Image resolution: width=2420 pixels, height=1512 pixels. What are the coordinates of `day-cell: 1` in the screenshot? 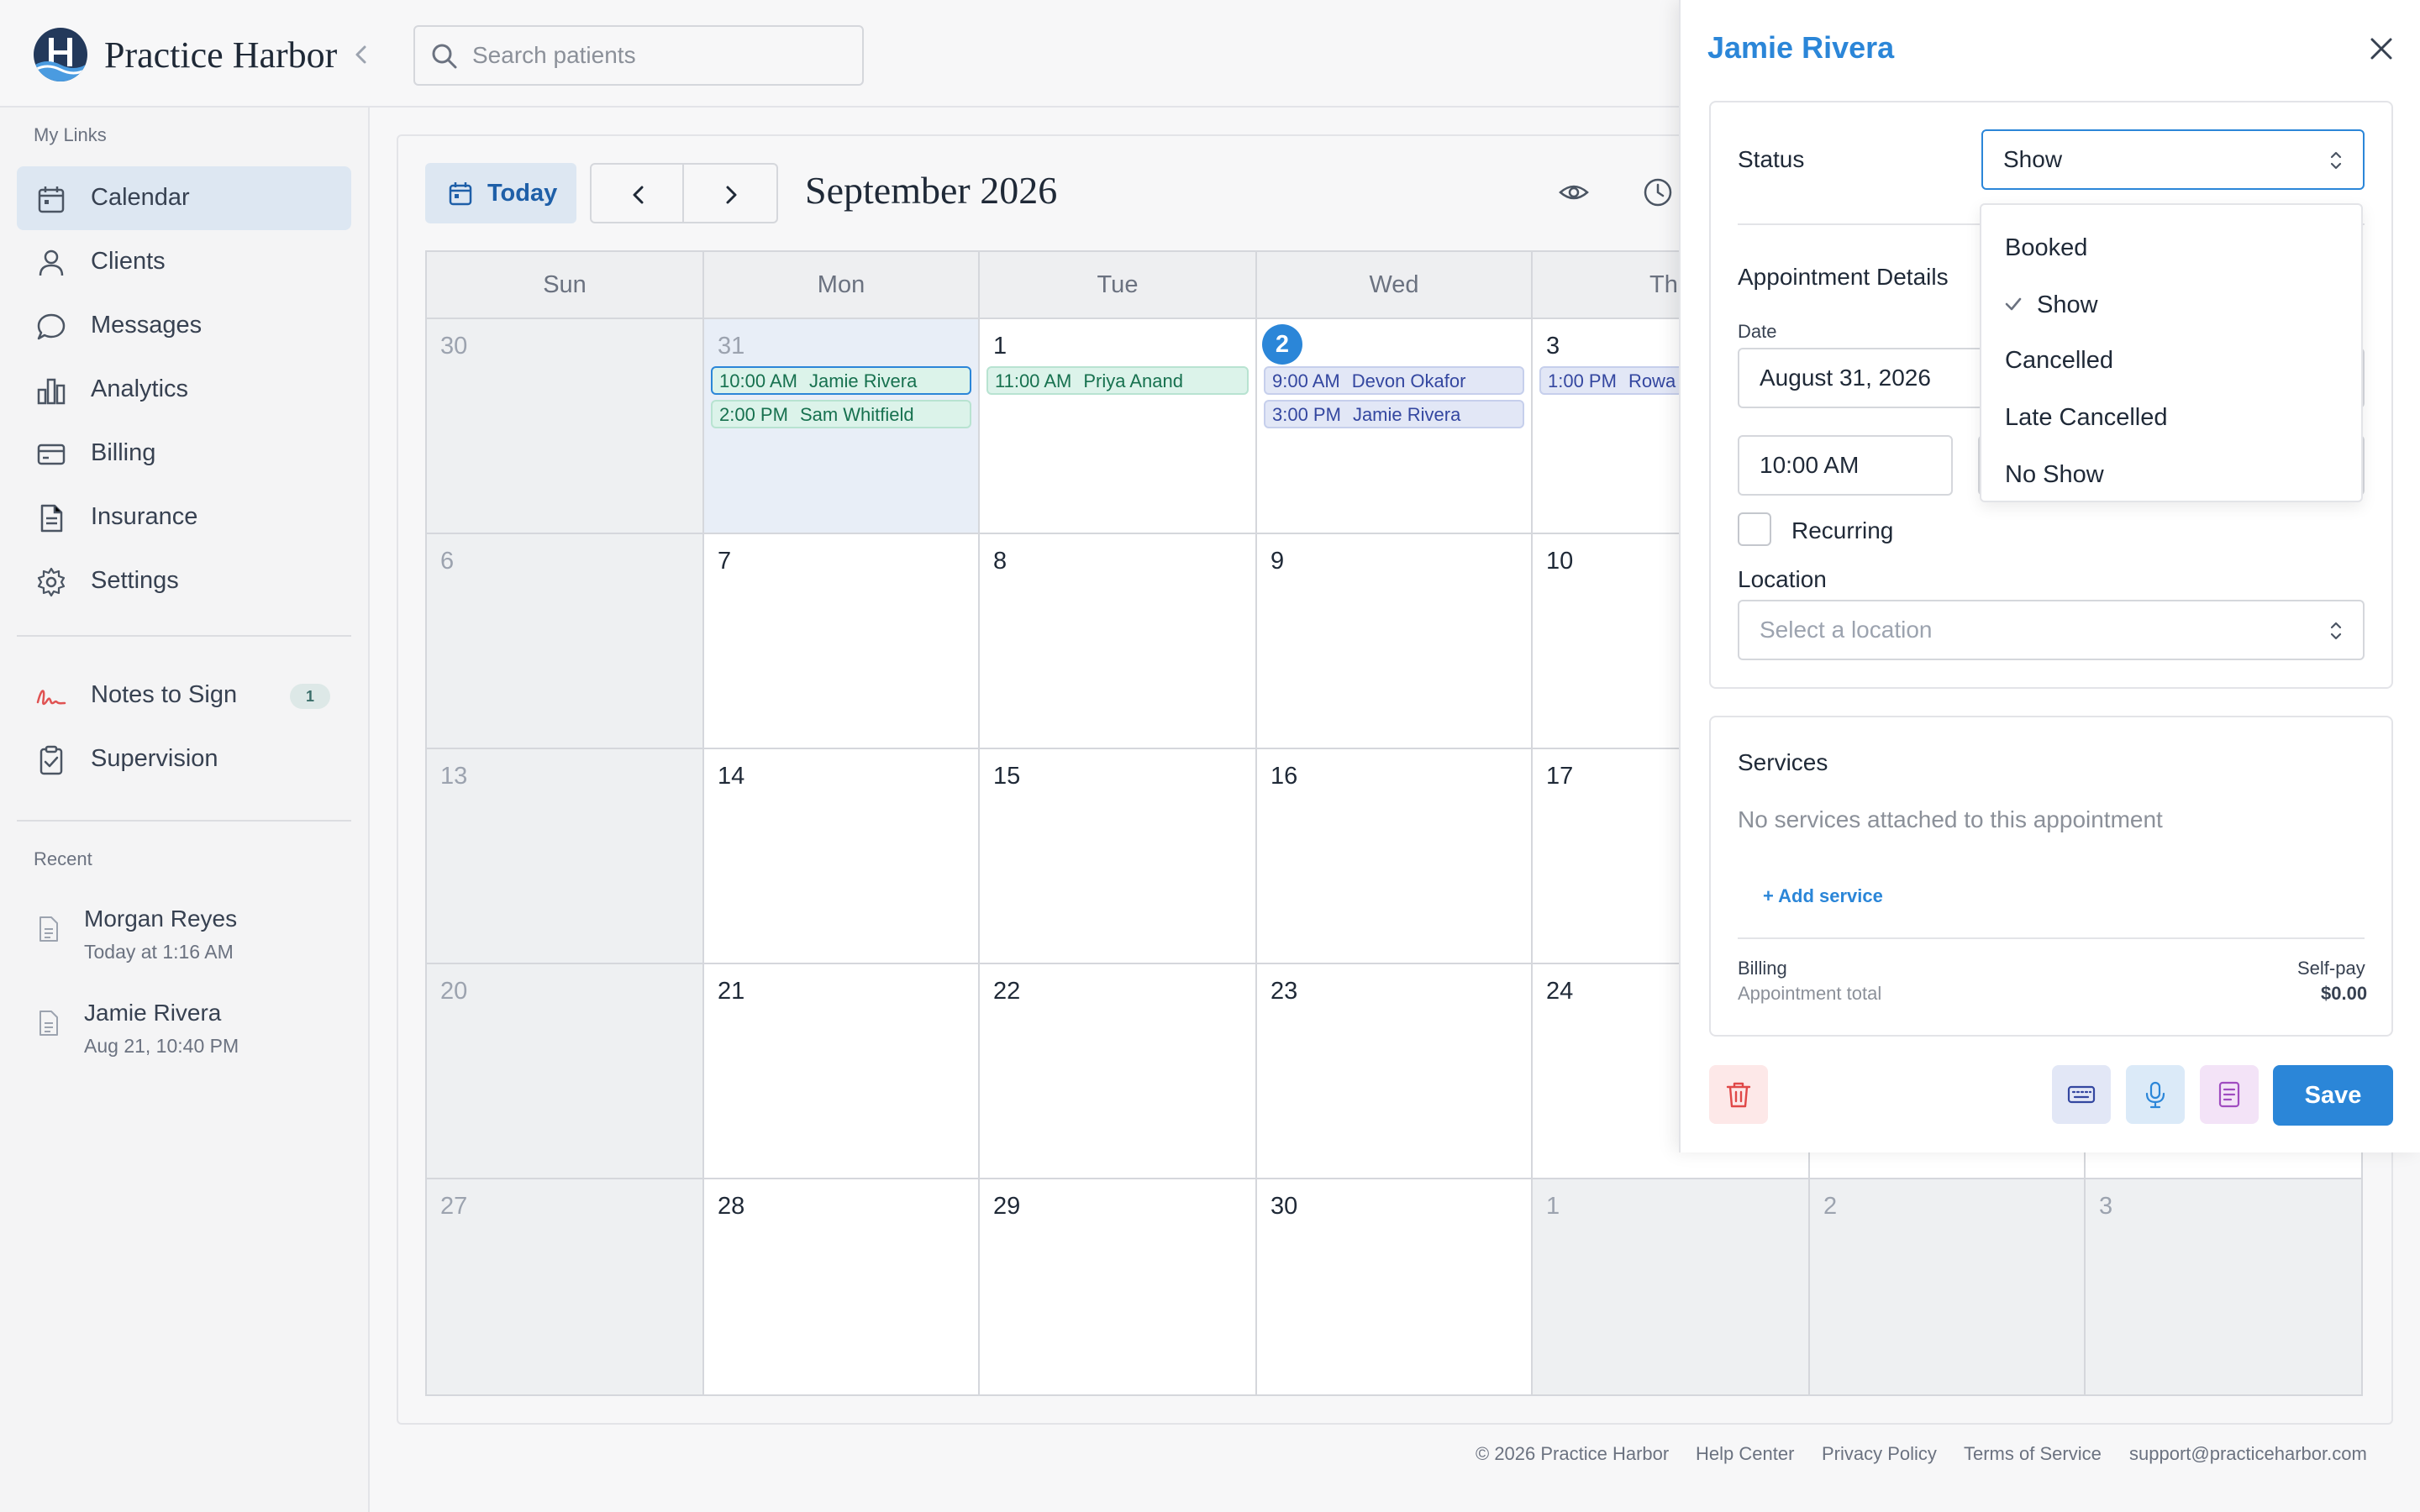 It's located at (1671, 1286).